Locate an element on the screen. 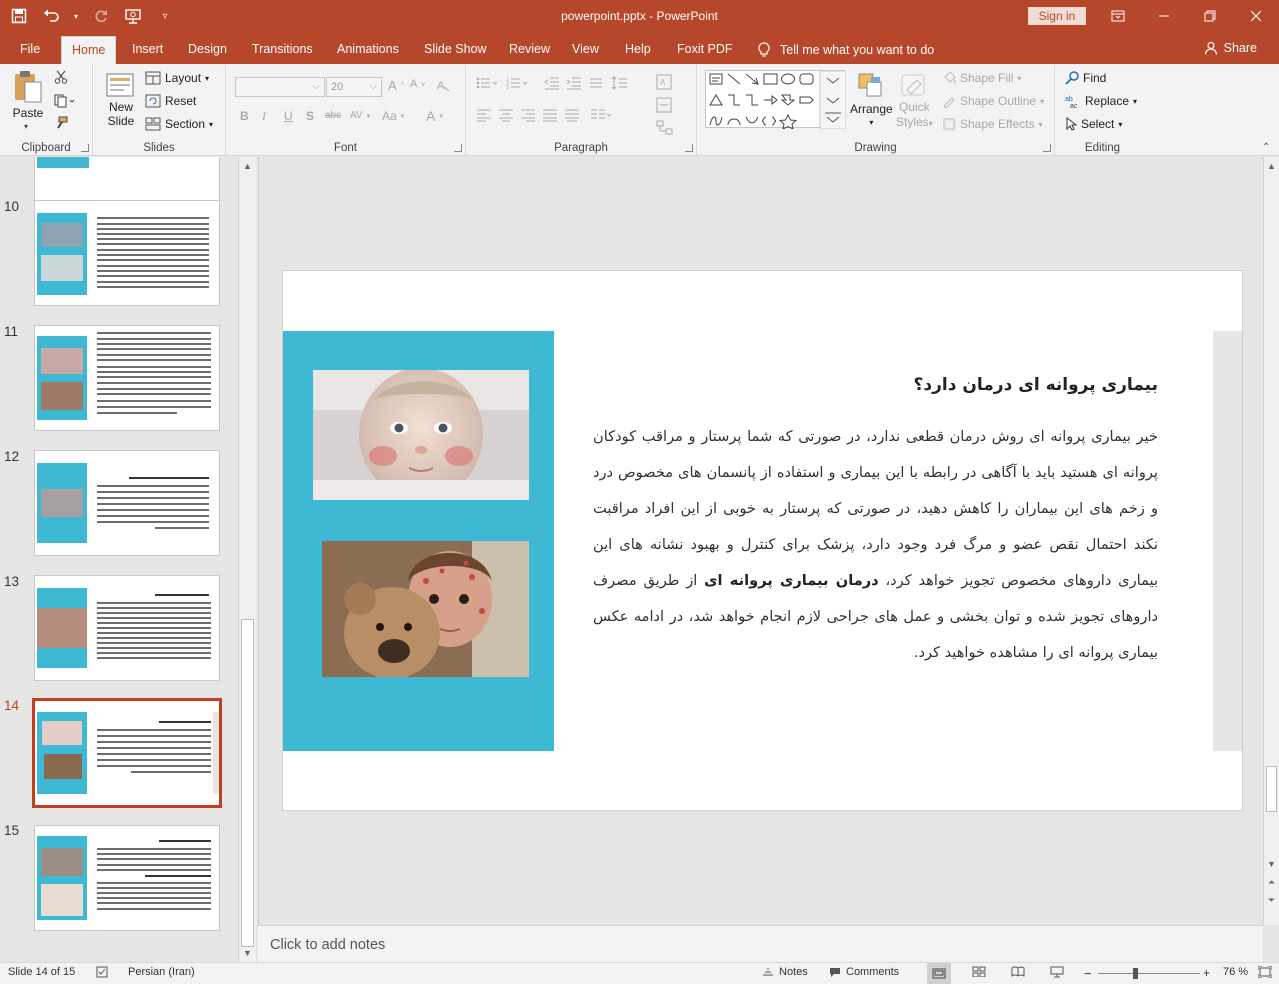 The width and height of the screenshot is (1279, 984). find-button: Find is located at coordinates (1085, 78).